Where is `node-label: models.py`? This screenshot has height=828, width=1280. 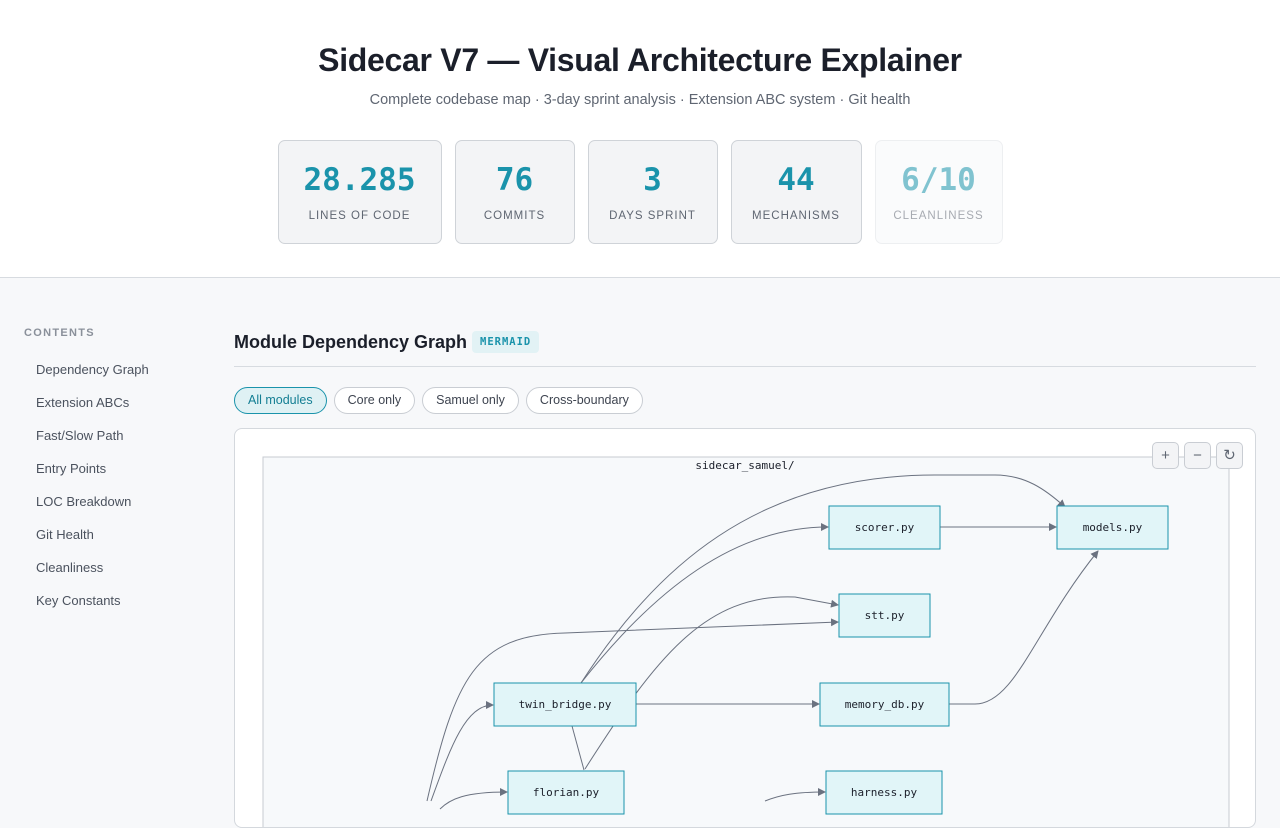
node-label: models.py is located at coordinates (1113, 527).